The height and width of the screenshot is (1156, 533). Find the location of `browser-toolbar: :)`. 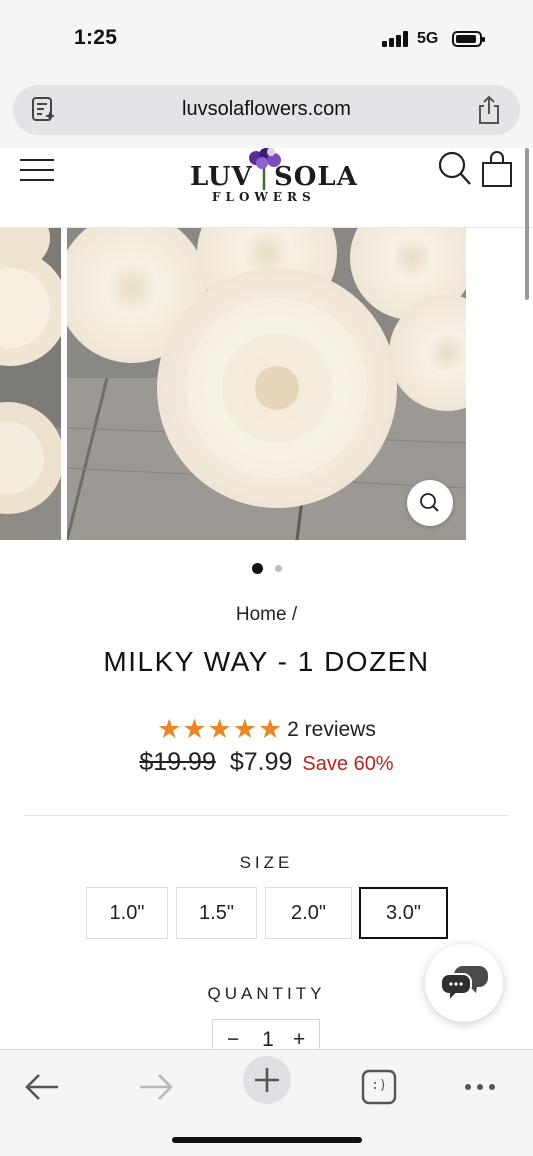

browser-toolbar: :) is located at coordinates (266, 1102).